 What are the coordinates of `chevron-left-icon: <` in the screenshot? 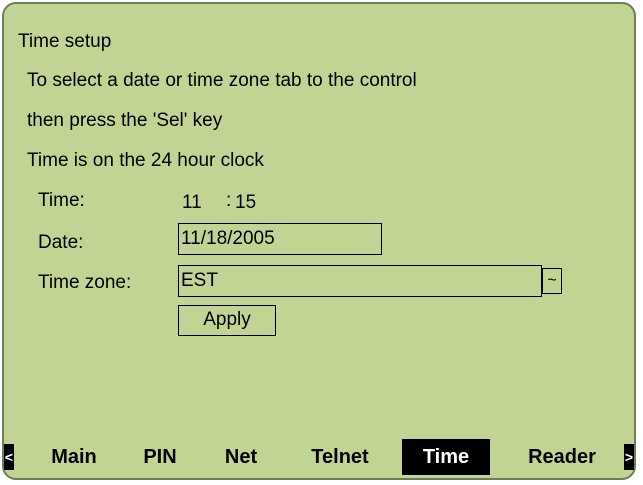 It's located at (9, 457).